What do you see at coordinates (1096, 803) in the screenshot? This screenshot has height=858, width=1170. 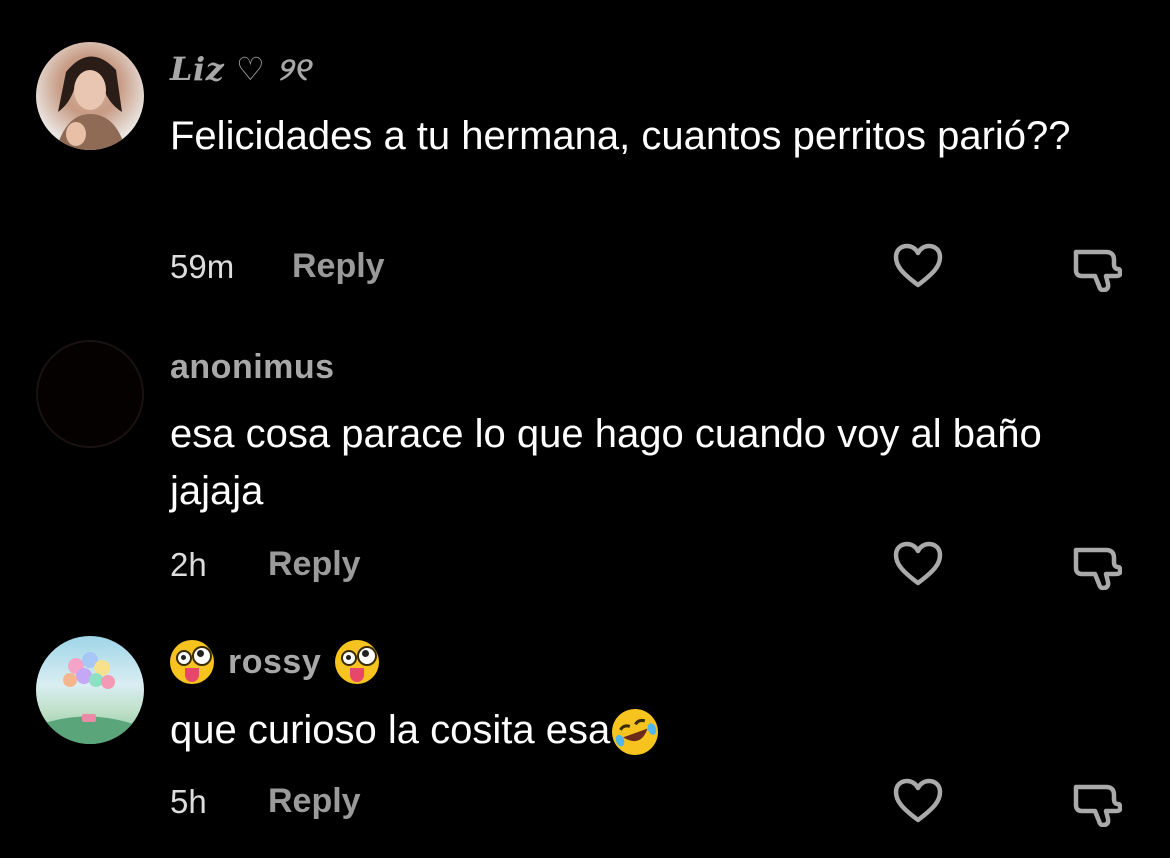 I see `thumbs-down-icon` at bounding box center [1096, 803].